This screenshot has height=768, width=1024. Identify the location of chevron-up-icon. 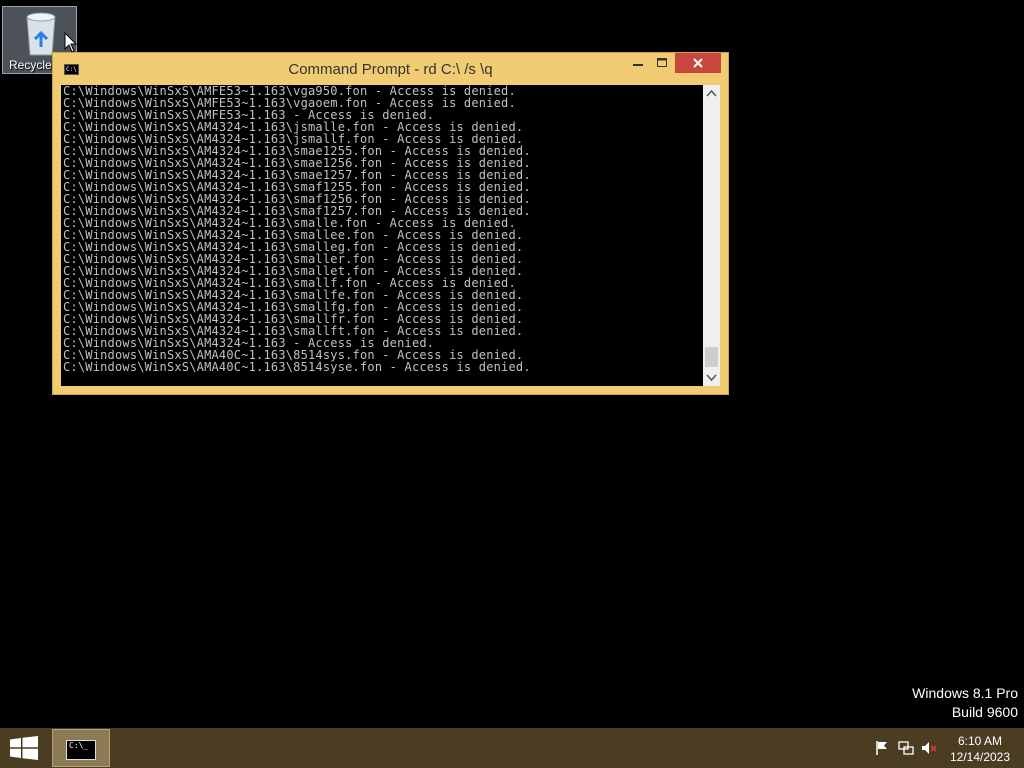
(711, 93).